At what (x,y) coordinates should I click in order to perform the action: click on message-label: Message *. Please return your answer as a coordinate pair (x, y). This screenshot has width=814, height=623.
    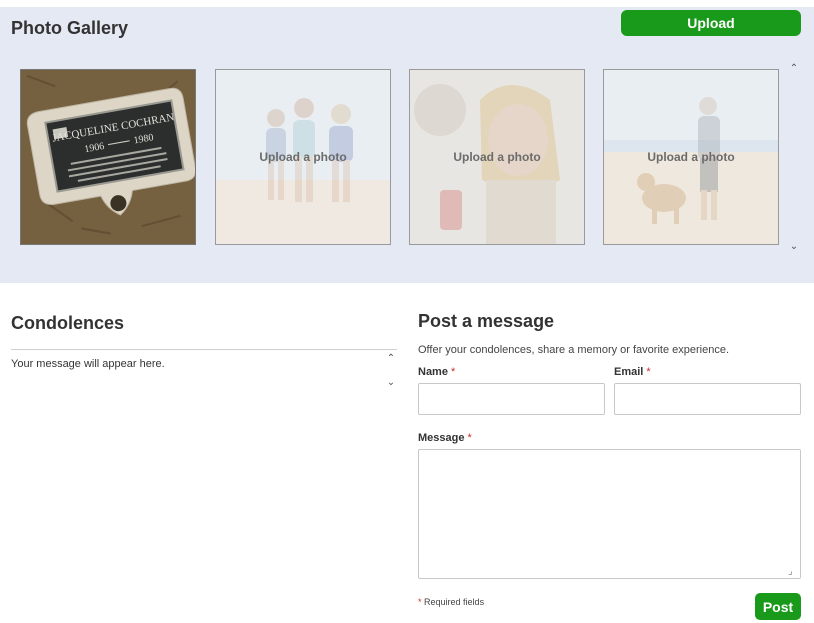
    Looking at the image, I should click on (445, 438).